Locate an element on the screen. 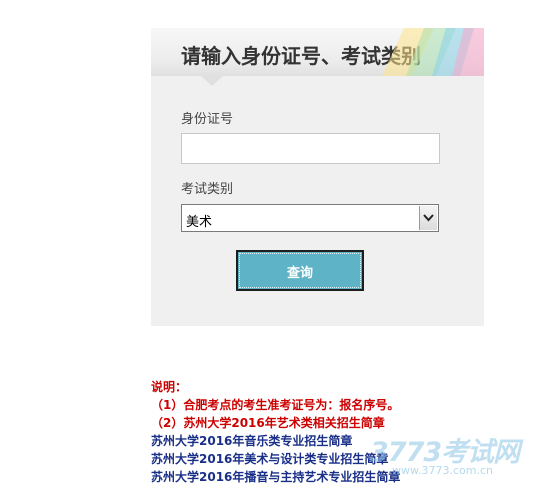 The width and height of the screenshot is (538, 498). panel-header: 请输入身份证号、考试类别 is located at coordinates (317, 52).